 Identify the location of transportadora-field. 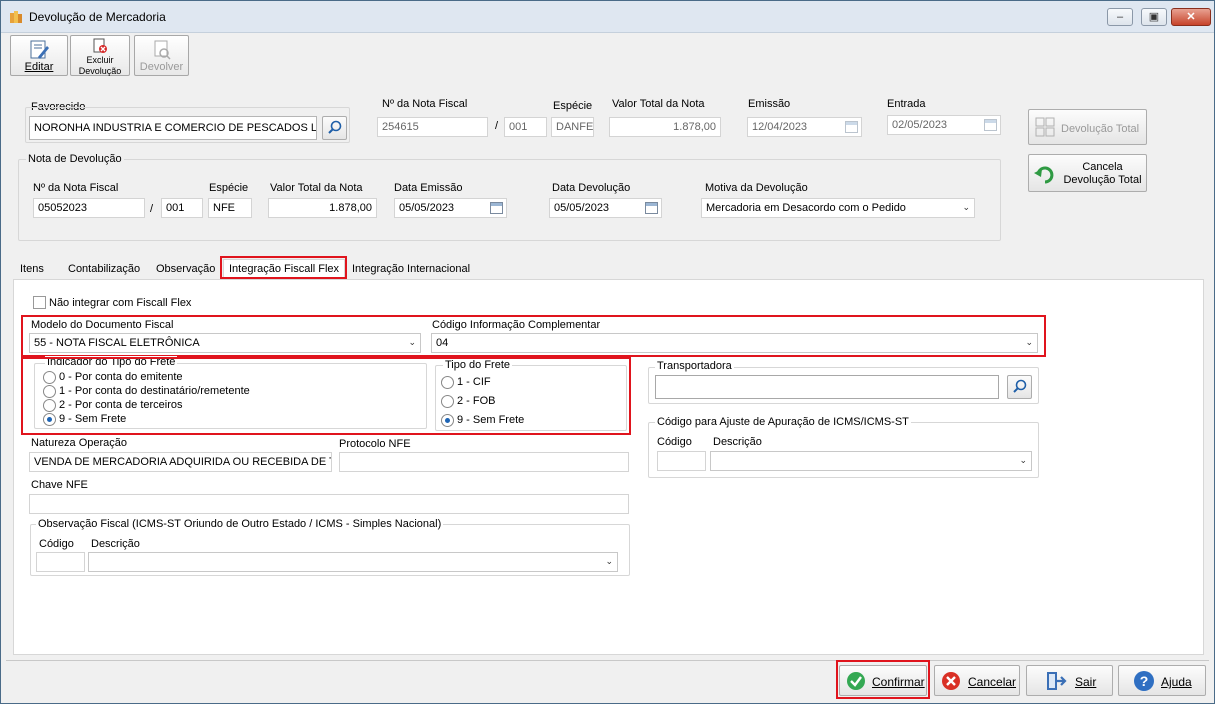
(827, 387).